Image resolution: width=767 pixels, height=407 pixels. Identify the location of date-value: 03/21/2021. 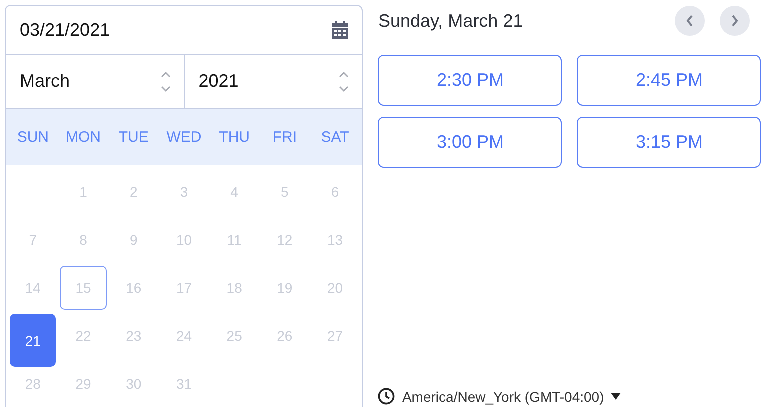
(65, 30).